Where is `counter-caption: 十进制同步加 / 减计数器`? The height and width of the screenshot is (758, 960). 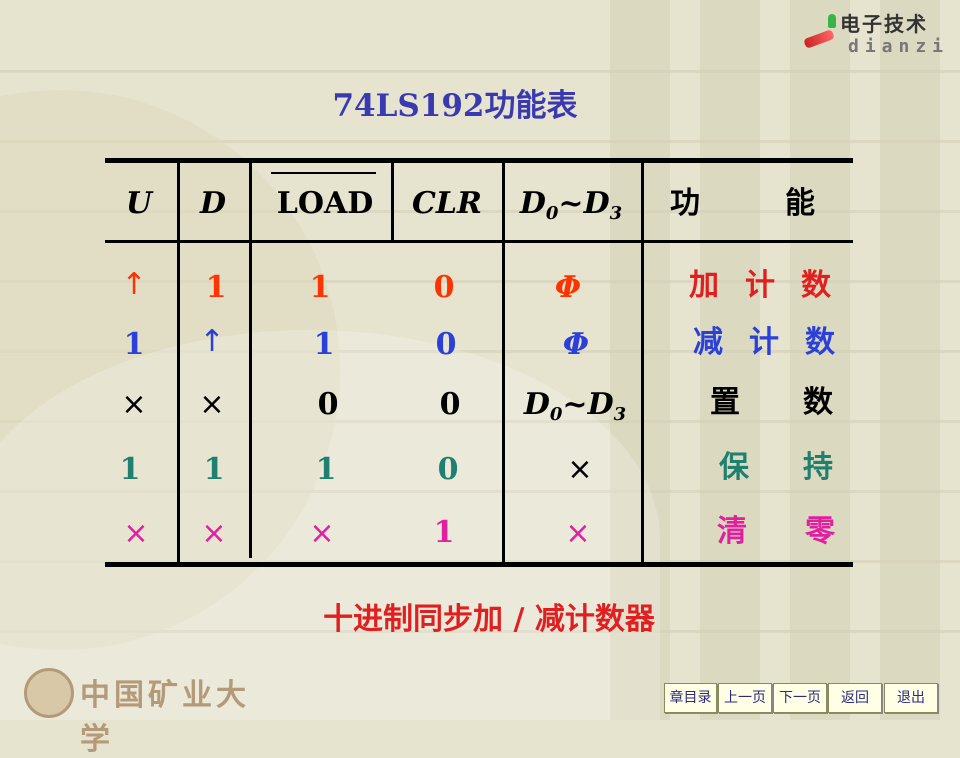
counter-caption: 十进制同步加 / 减计数器 is located at coordinates (489, 619).